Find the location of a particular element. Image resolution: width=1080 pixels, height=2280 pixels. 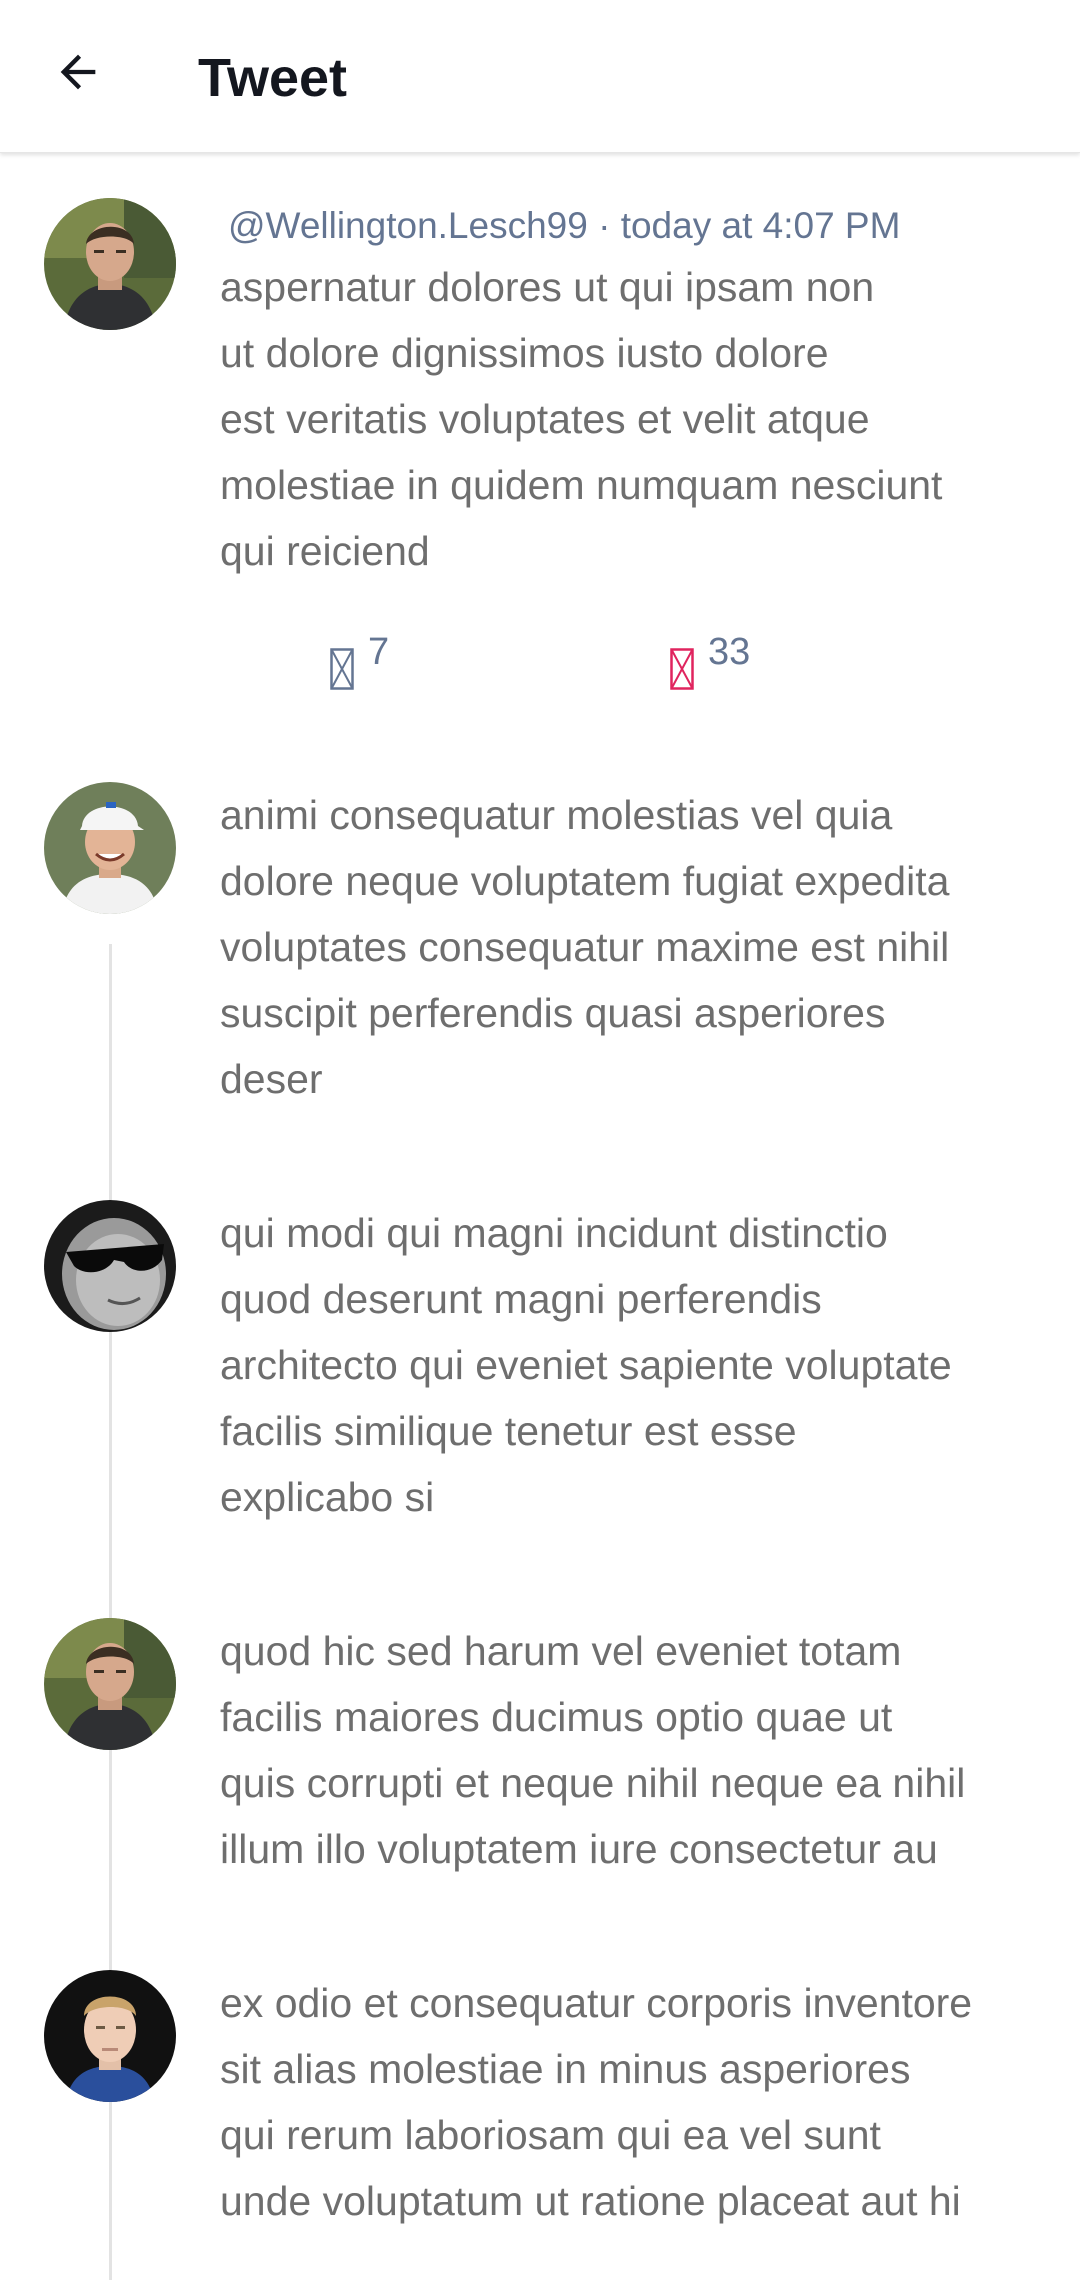

reply-line: facilis maiores ducimus optio quae ut is located at coordinates (556, 1717).